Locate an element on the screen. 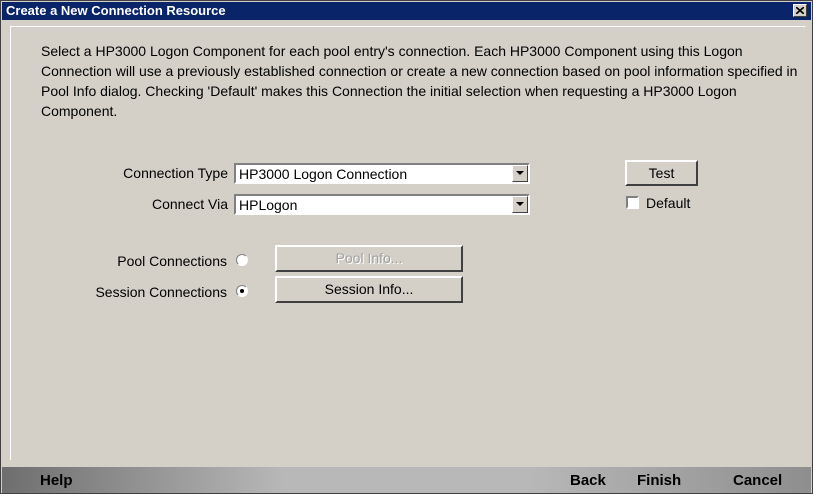 Image resolution: width=813 pixels, height=494 pixels. close-icon is located at coordinates (800, 10).